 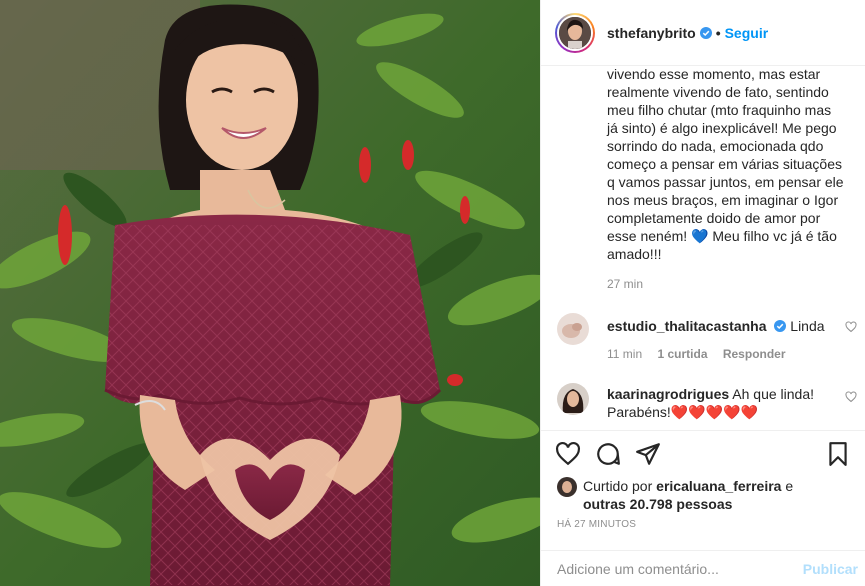 I want to click on comment-time: 11 min, so click(x=624, y=354).